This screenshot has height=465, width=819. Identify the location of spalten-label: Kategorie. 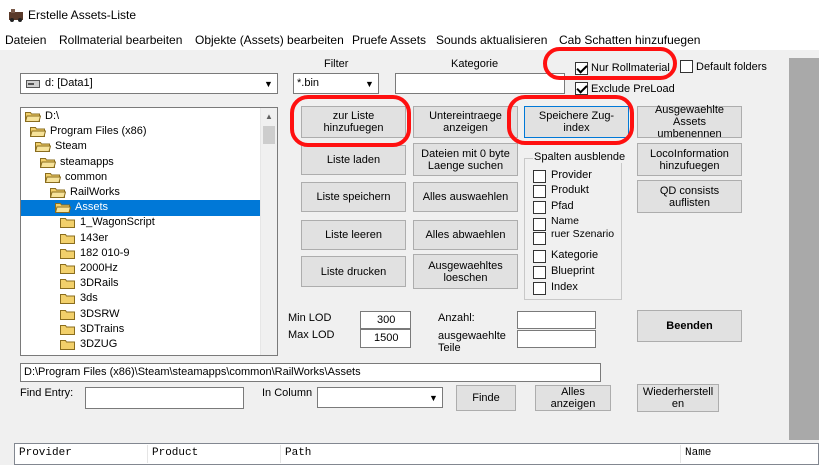
(575, 255).